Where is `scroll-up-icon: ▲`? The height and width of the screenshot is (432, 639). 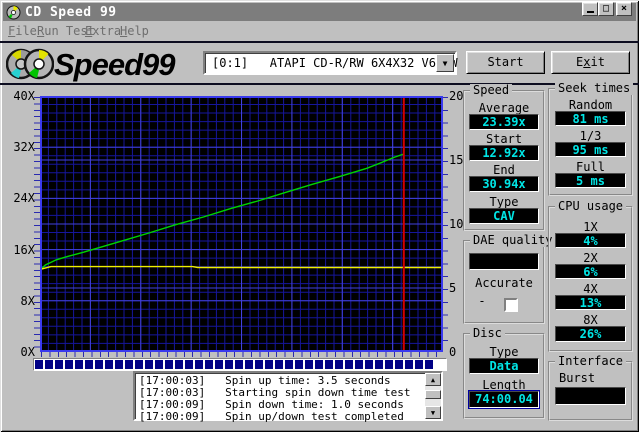
scroll-up-icon: ▲ is located at coordinates (433, 380).